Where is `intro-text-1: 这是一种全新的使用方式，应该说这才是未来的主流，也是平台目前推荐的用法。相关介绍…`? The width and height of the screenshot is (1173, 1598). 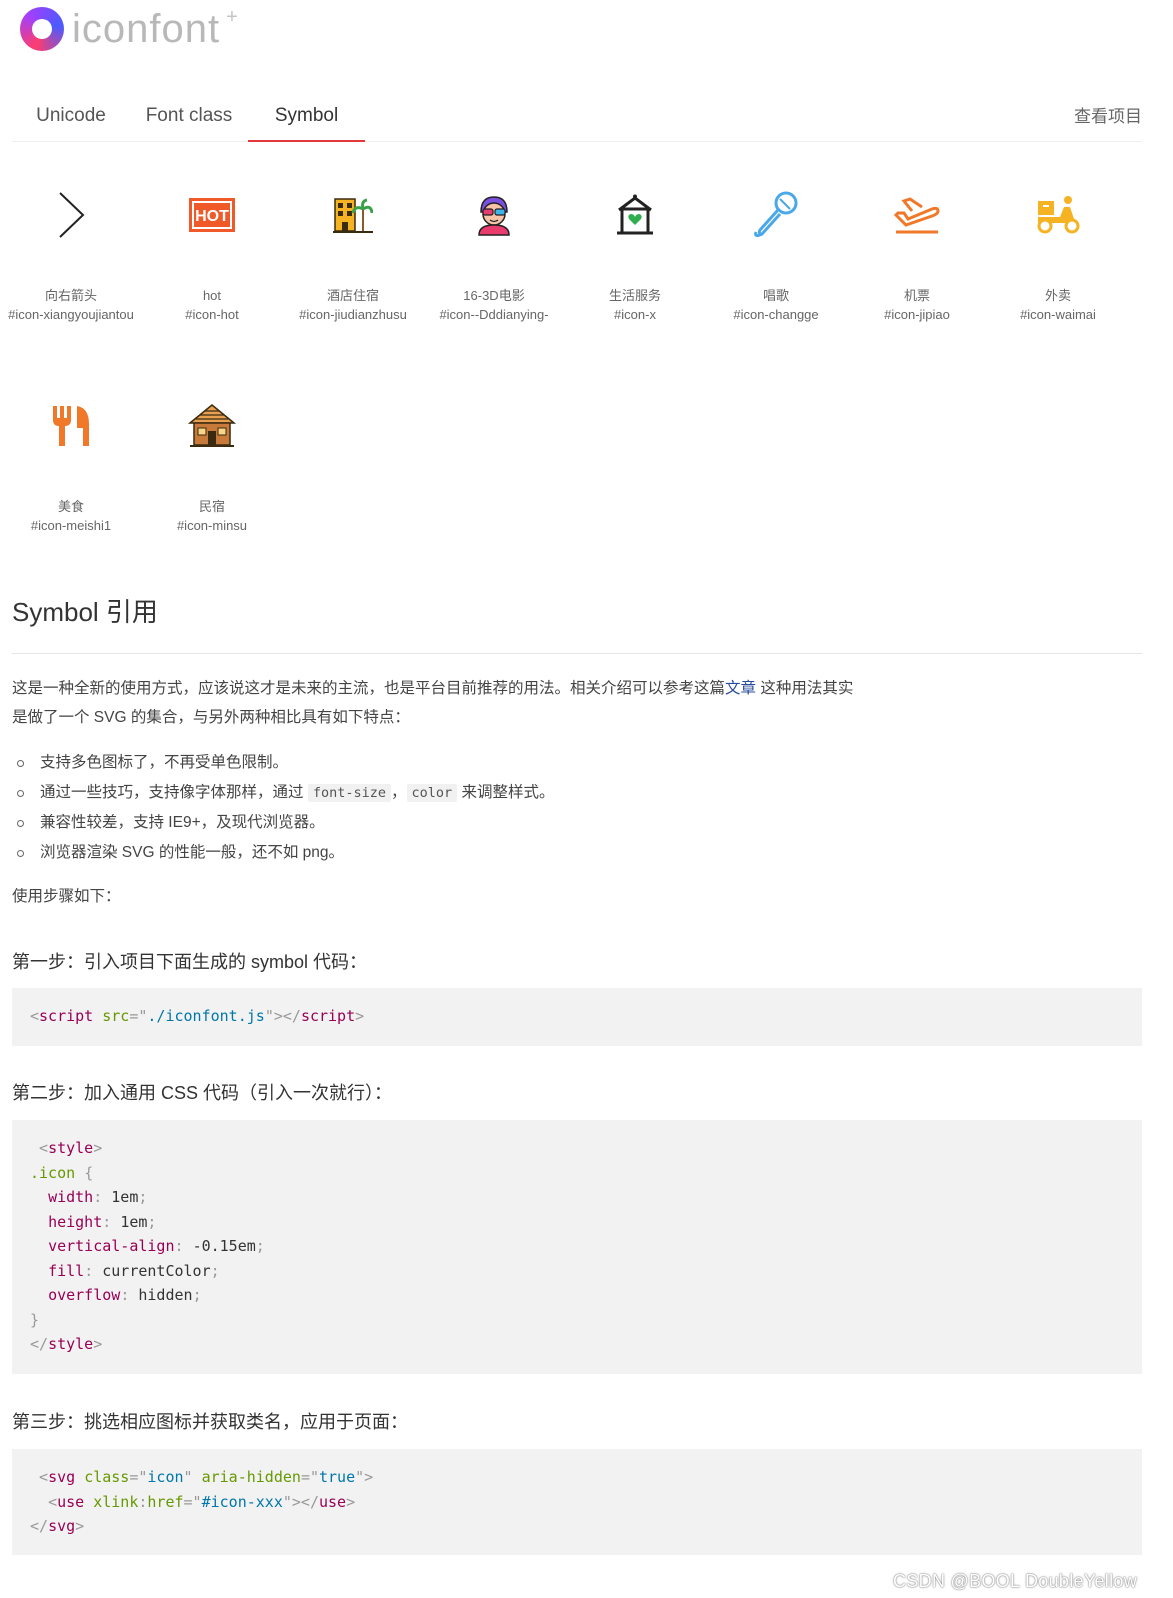 intro-text-1: 这是一种全新的使用方式，应该说这才是未来的主流，也是平台目前推荐的用法。相关介绍… is located at coordinates (369, 688).